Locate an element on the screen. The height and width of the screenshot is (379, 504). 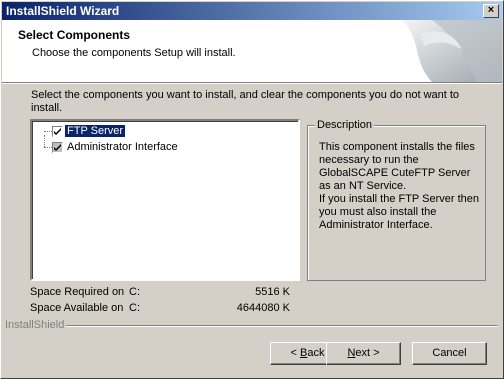
footer-divider is located at coordinates (282, 326).